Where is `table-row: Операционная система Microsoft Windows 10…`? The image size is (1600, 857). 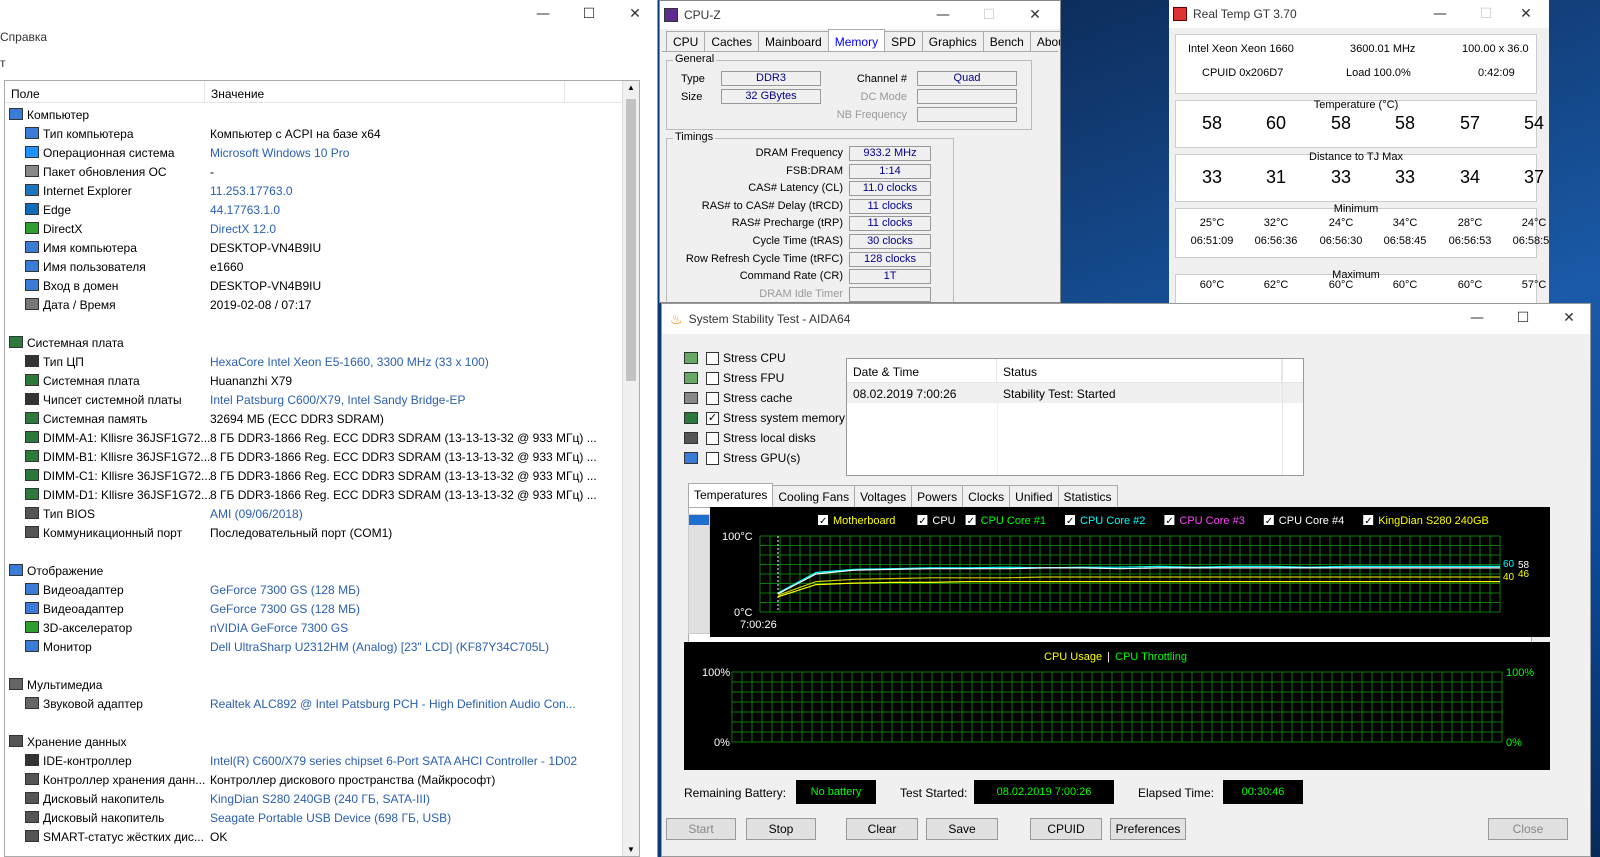
table-row: Операционная система Microsoft Windows 10… is located at coordinates (315, 152).